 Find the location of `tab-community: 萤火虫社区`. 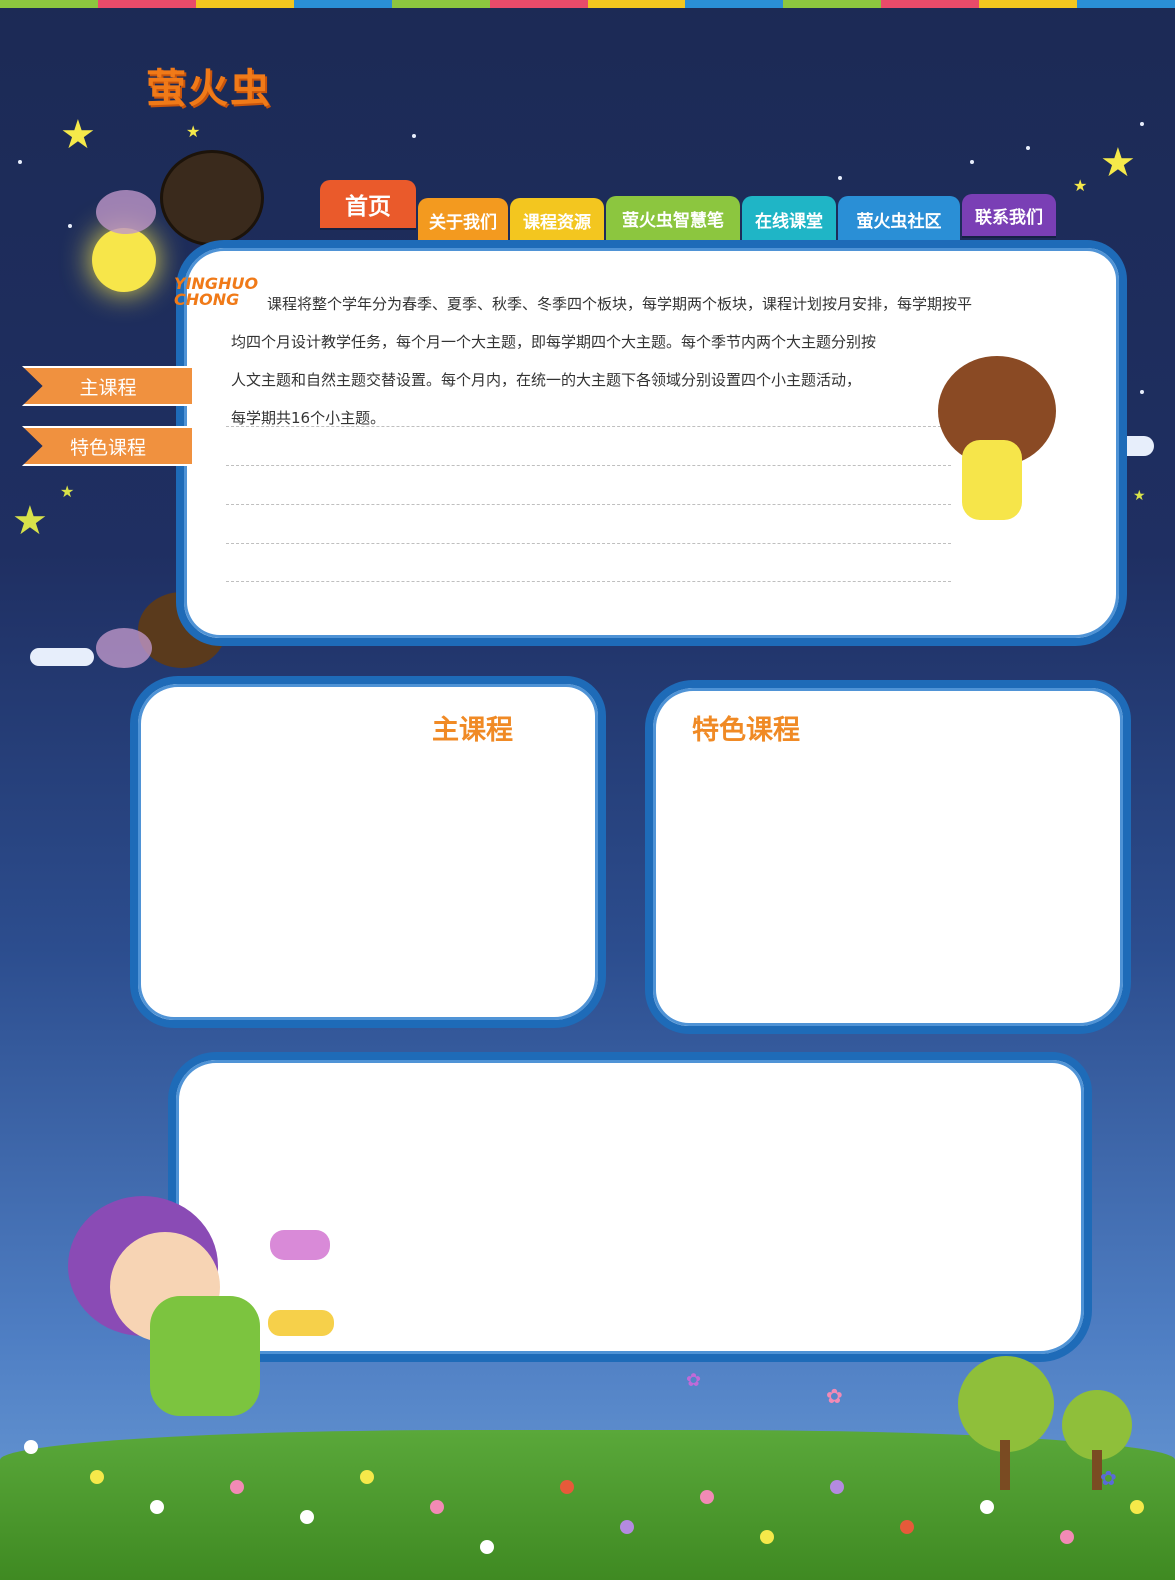

tab-community: 萤火虫社区 is located at coordinates (899, 219).